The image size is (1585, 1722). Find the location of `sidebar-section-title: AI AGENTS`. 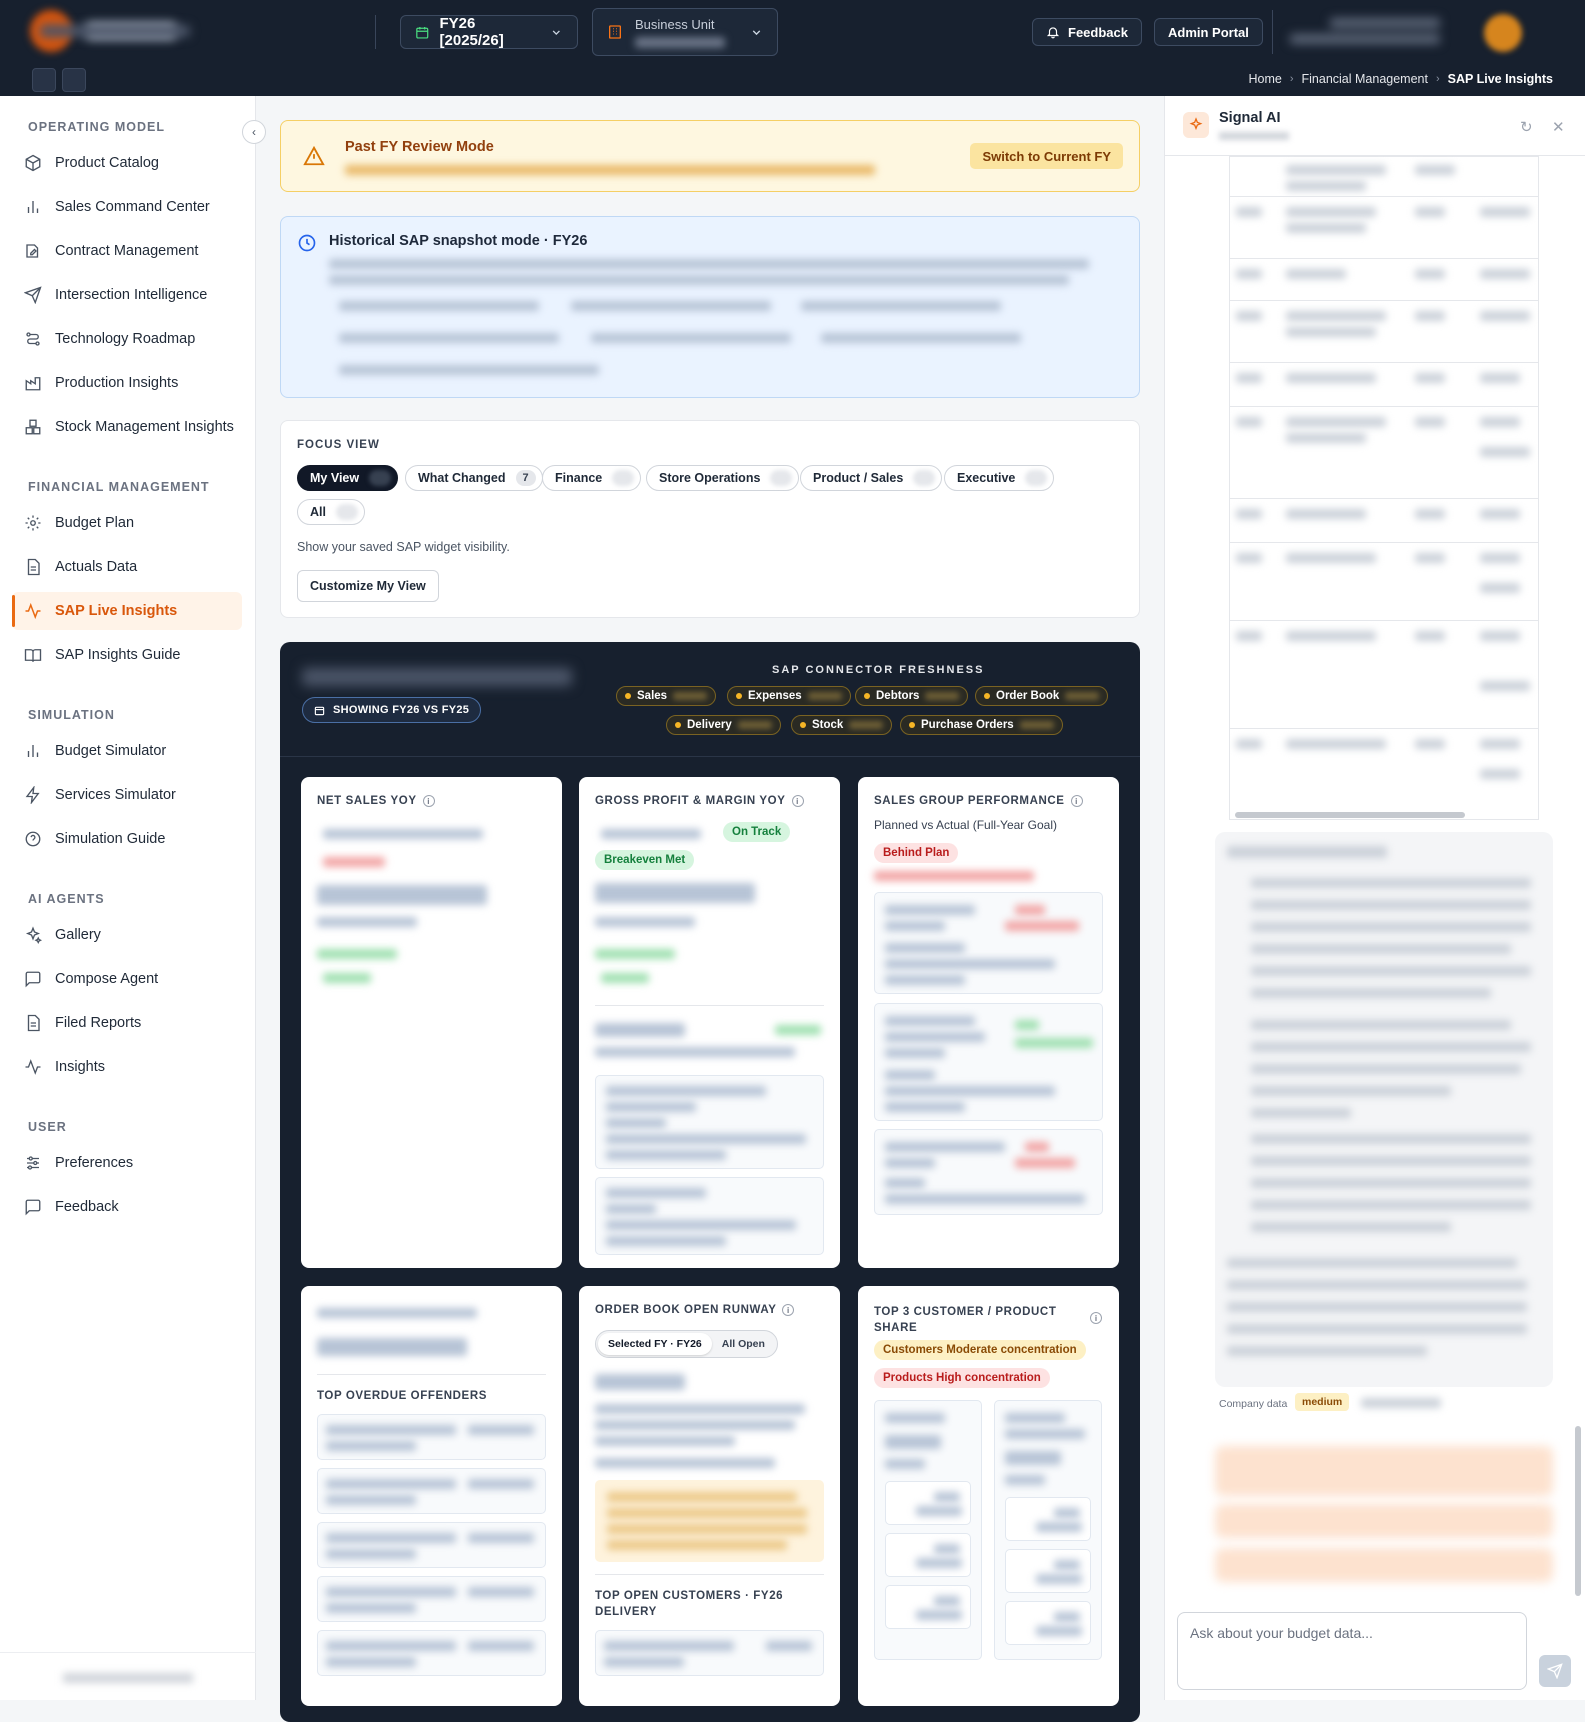

sidebar-section-title: AI AGENTS is located at coordinates (66, 899).